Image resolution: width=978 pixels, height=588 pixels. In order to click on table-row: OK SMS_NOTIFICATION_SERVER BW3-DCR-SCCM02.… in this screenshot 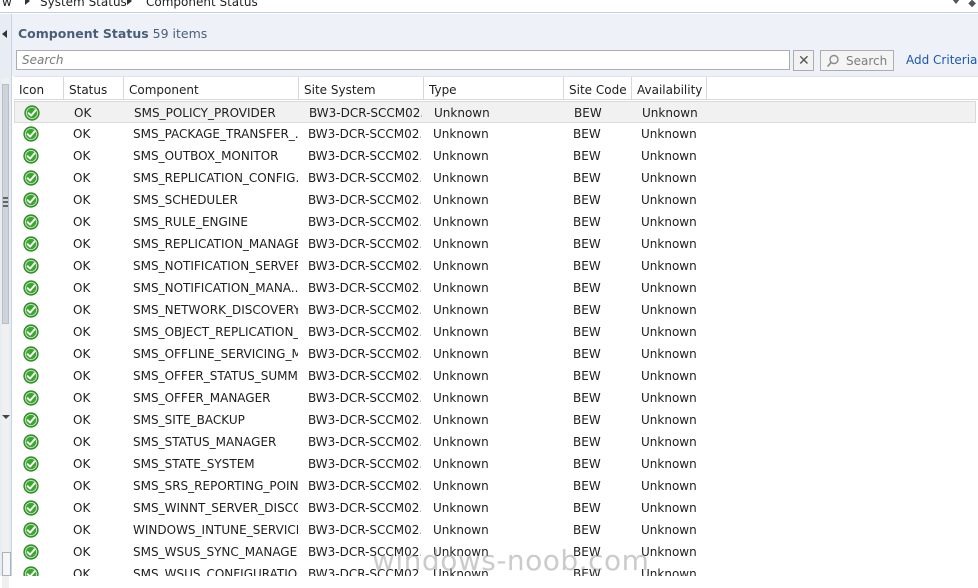, I will do `click(361, 266)`.